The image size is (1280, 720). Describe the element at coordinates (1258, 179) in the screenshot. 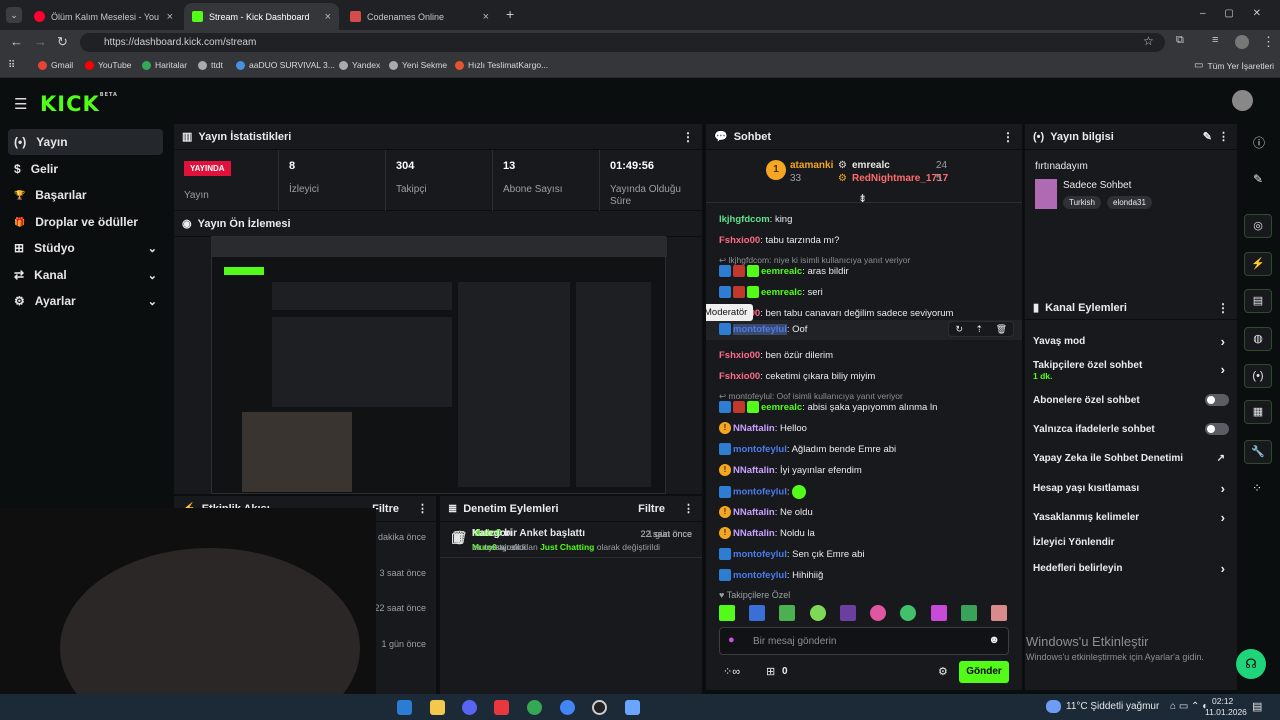

I see `edit-icon: ✎` at that location.